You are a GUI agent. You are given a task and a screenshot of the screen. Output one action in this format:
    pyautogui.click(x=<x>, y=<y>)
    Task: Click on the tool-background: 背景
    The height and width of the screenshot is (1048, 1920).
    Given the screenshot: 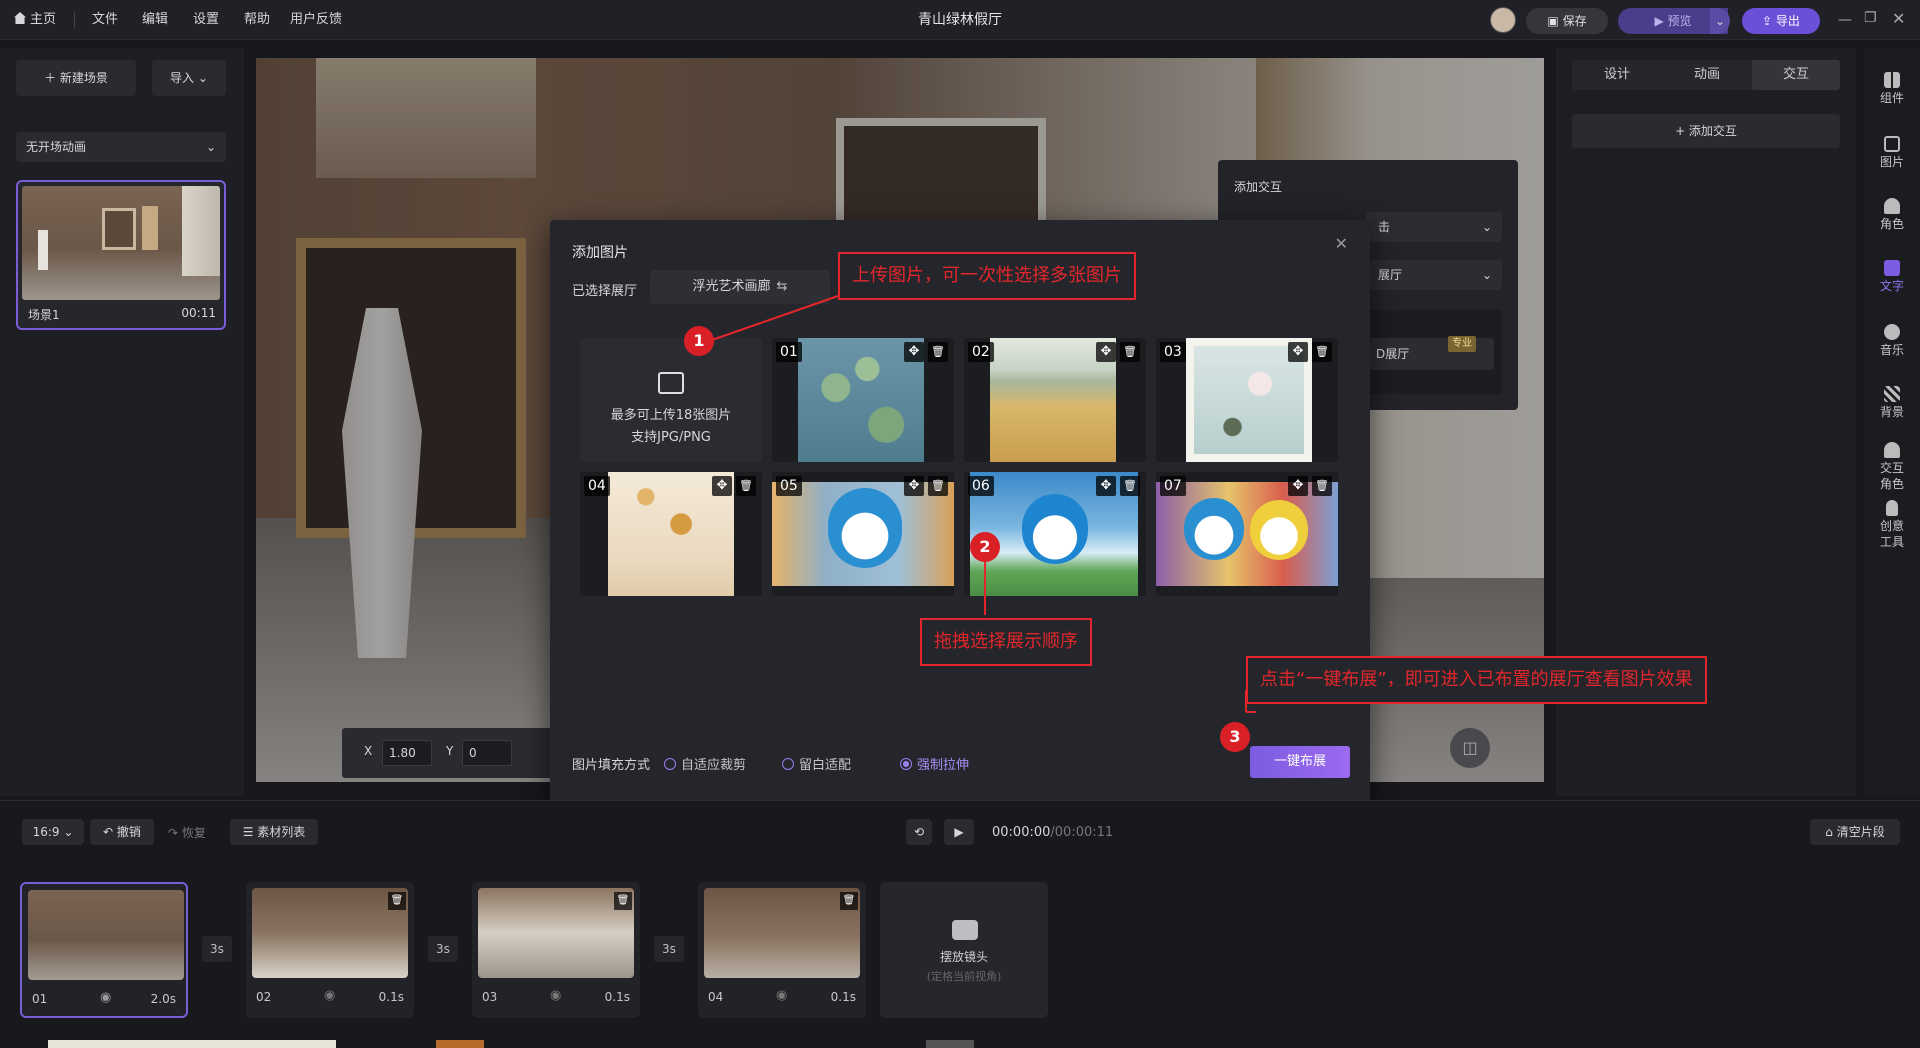 What is the action you would take?
    pyautogui.click(x=1892, y=403)
    